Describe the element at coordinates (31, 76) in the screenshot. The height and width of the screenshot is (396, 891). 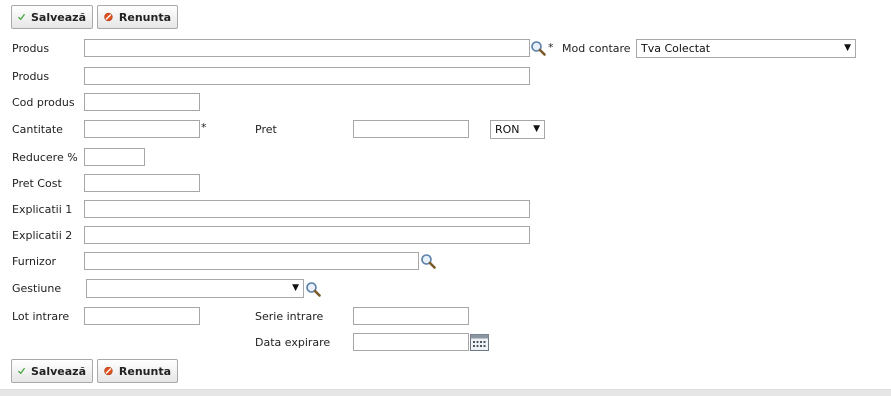
I see `produs-name-label: Produs` at that location.